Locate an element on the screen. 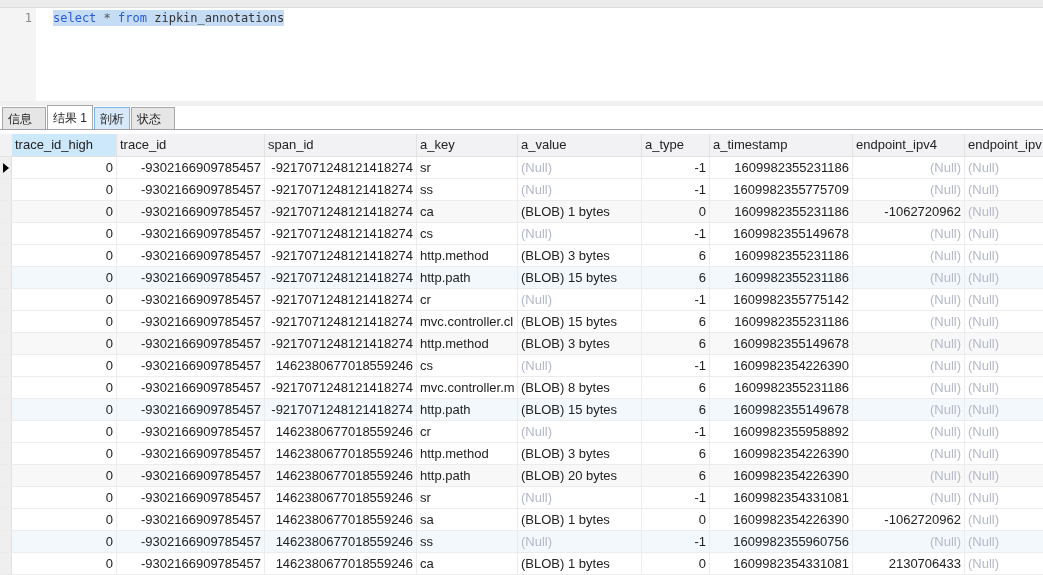 Image resolution: width=1043 pixels, height=575 pixels. table-row: 0 -9302166909785457 -9217071248121418274 cs (Null) -1 1609982355149678 (Null) (Null) is located at coordinates (521, 234).